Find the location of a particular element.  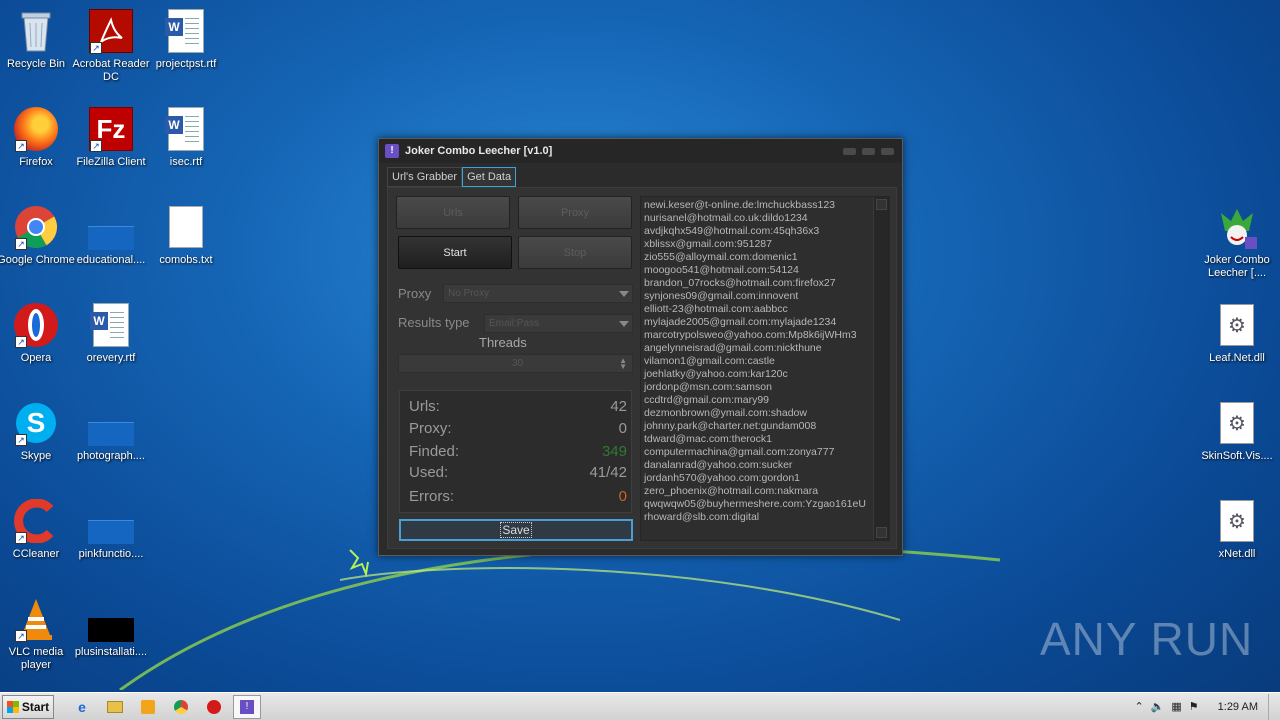

result-line: nurisanel@hotmail.co.uk:dildo1234 is located at coordinates (726, 218).